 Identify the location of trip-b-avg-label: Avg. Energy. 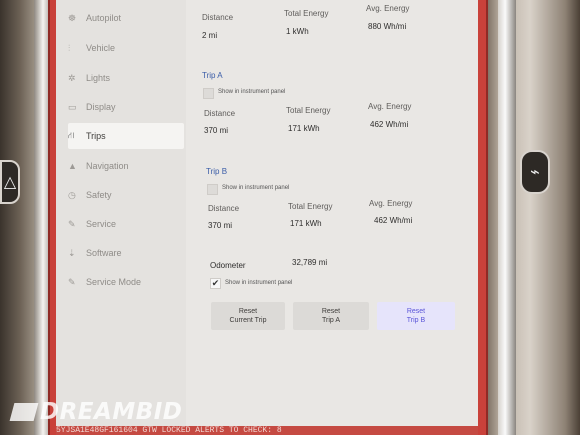
(391, 203).